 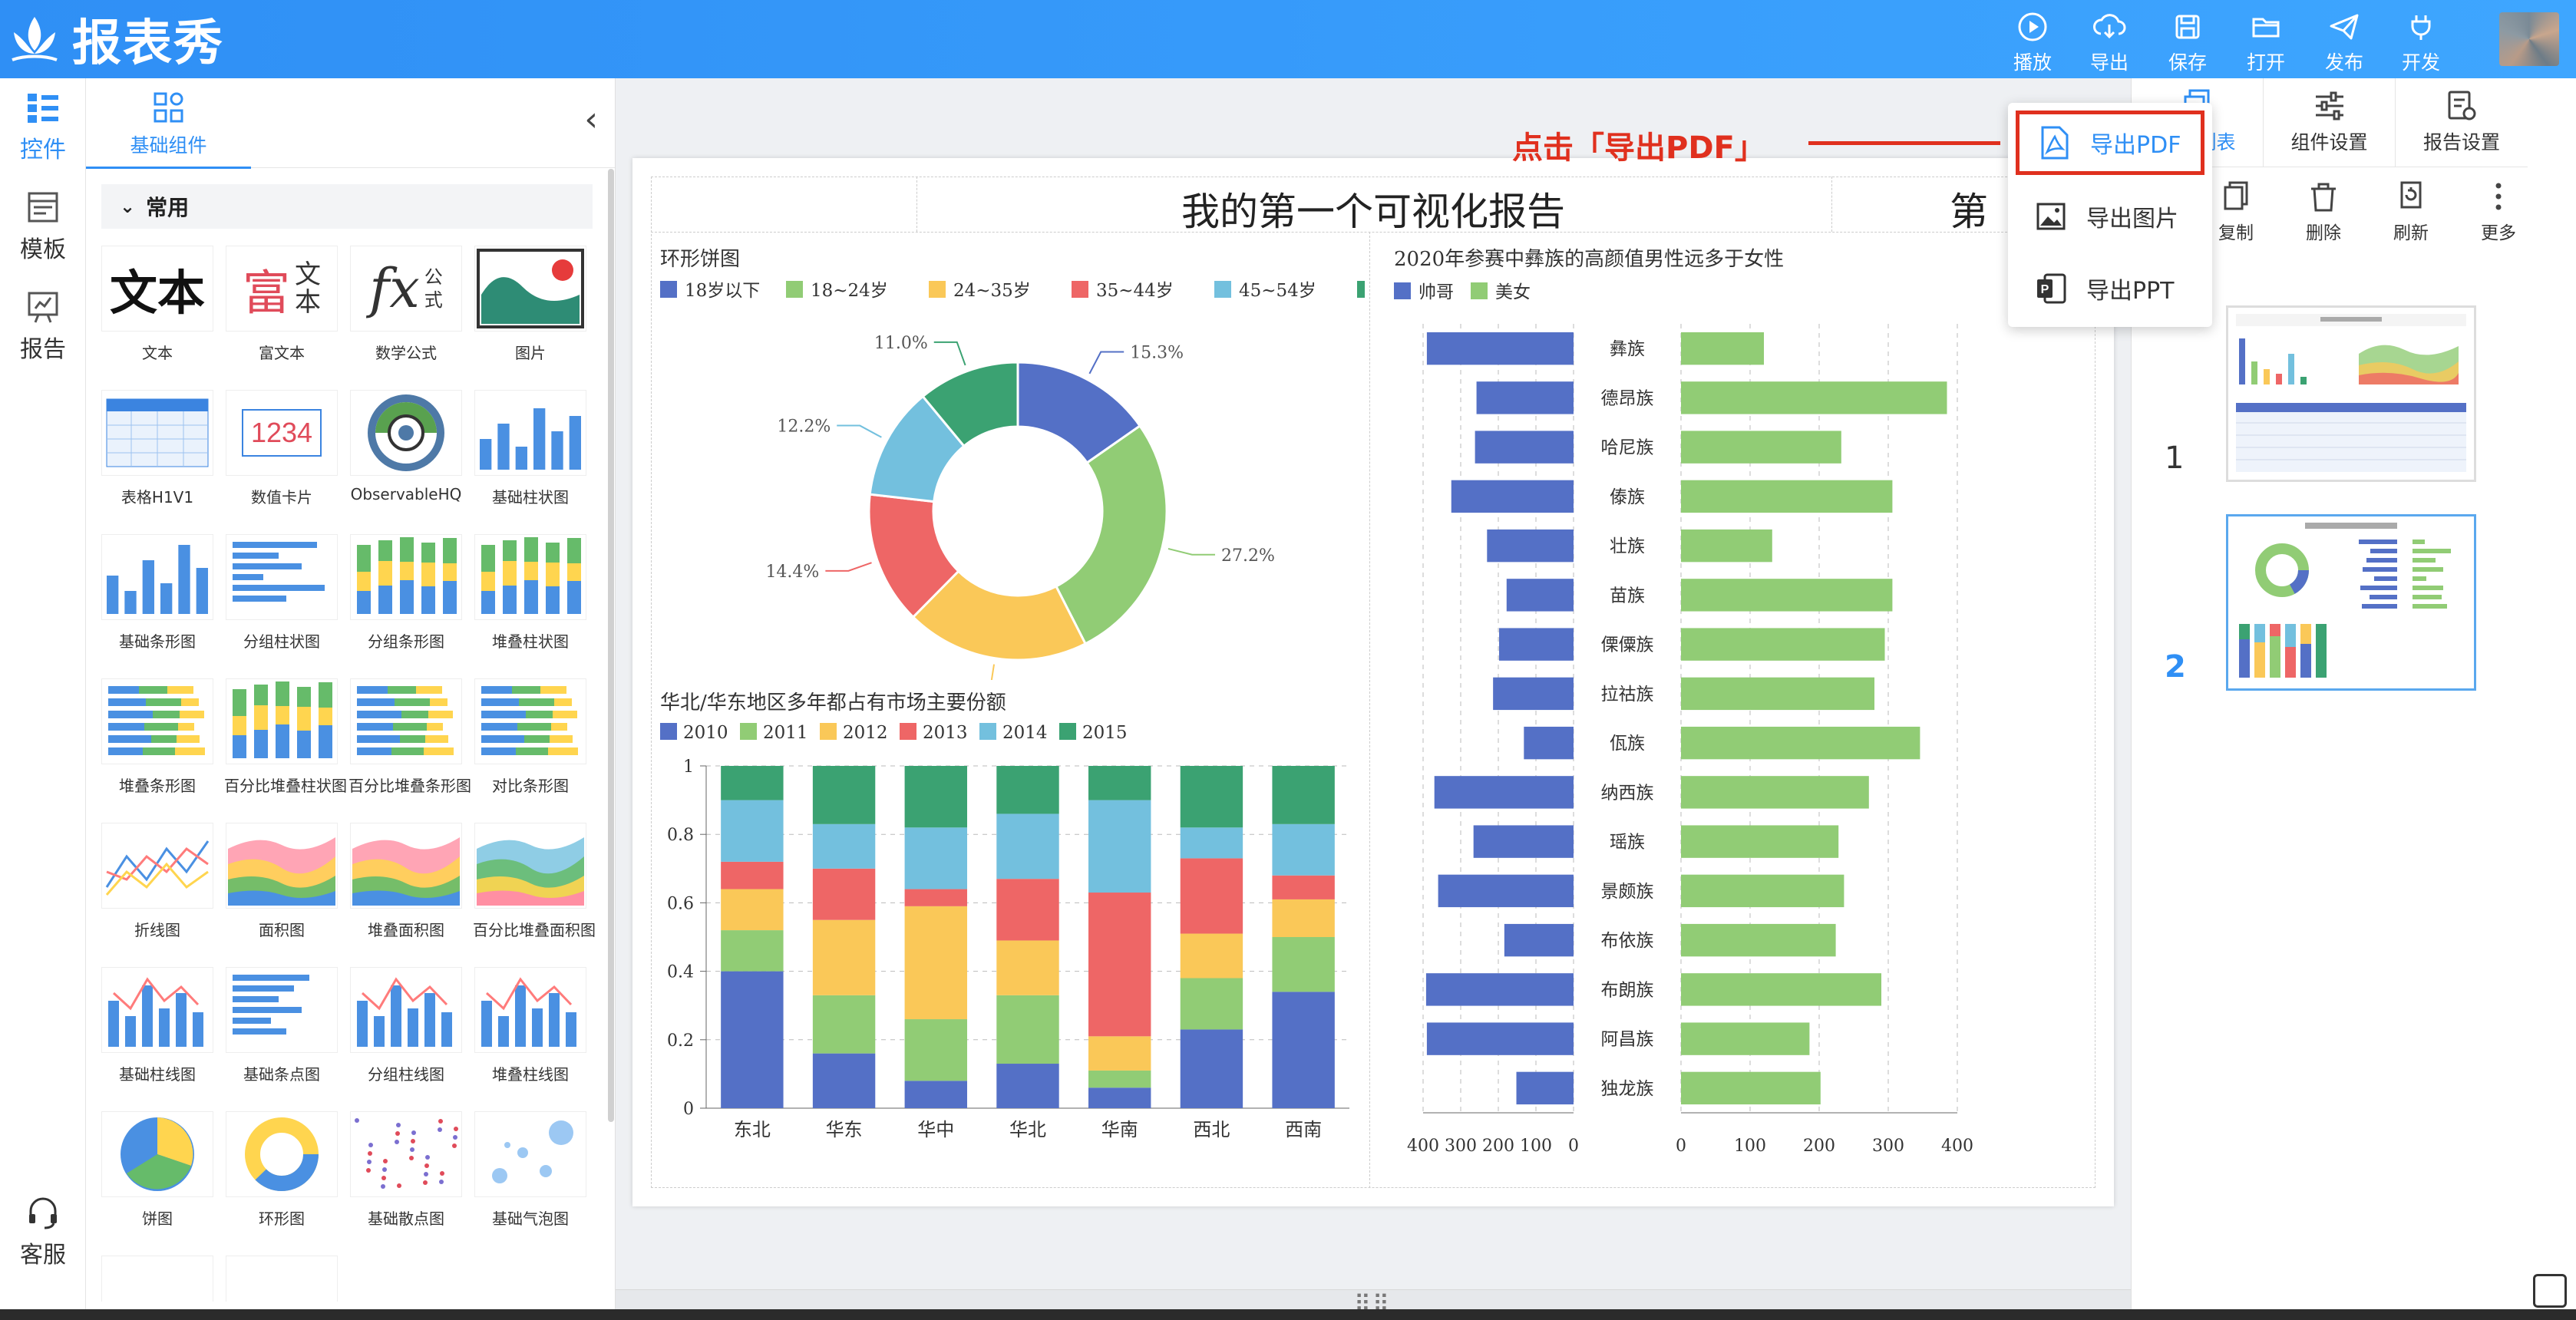 What do you see at coordinates (2323, 210) in the screenshot?
I see `delete-button: 删除` at bounding box center [2323, 210].